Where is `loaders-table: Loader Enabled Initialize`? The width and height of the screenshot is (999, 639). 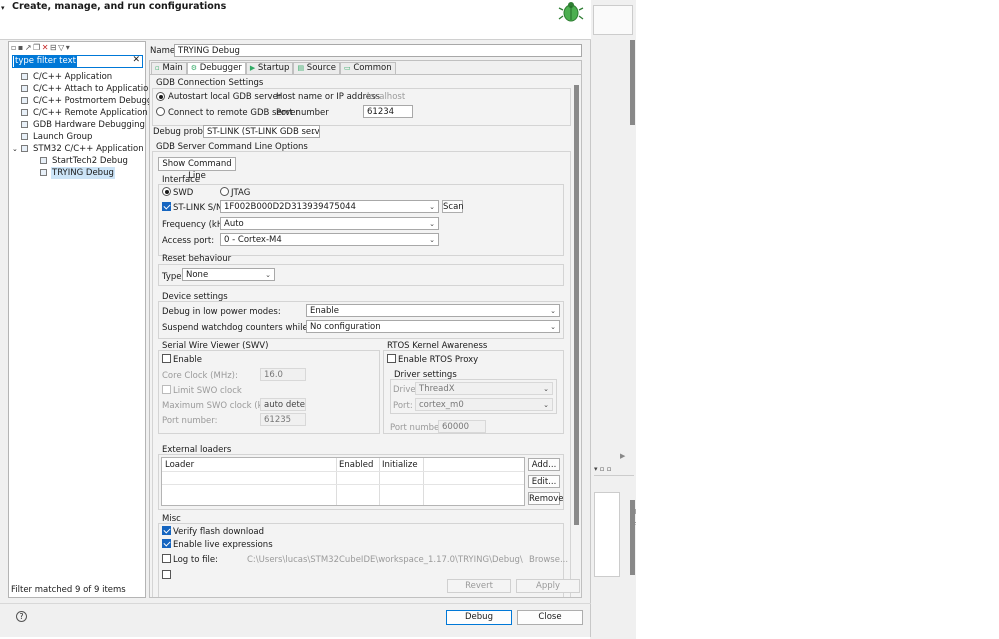 loaders-table: Loader Enabled Initialize is located at coordinates (343, 481).